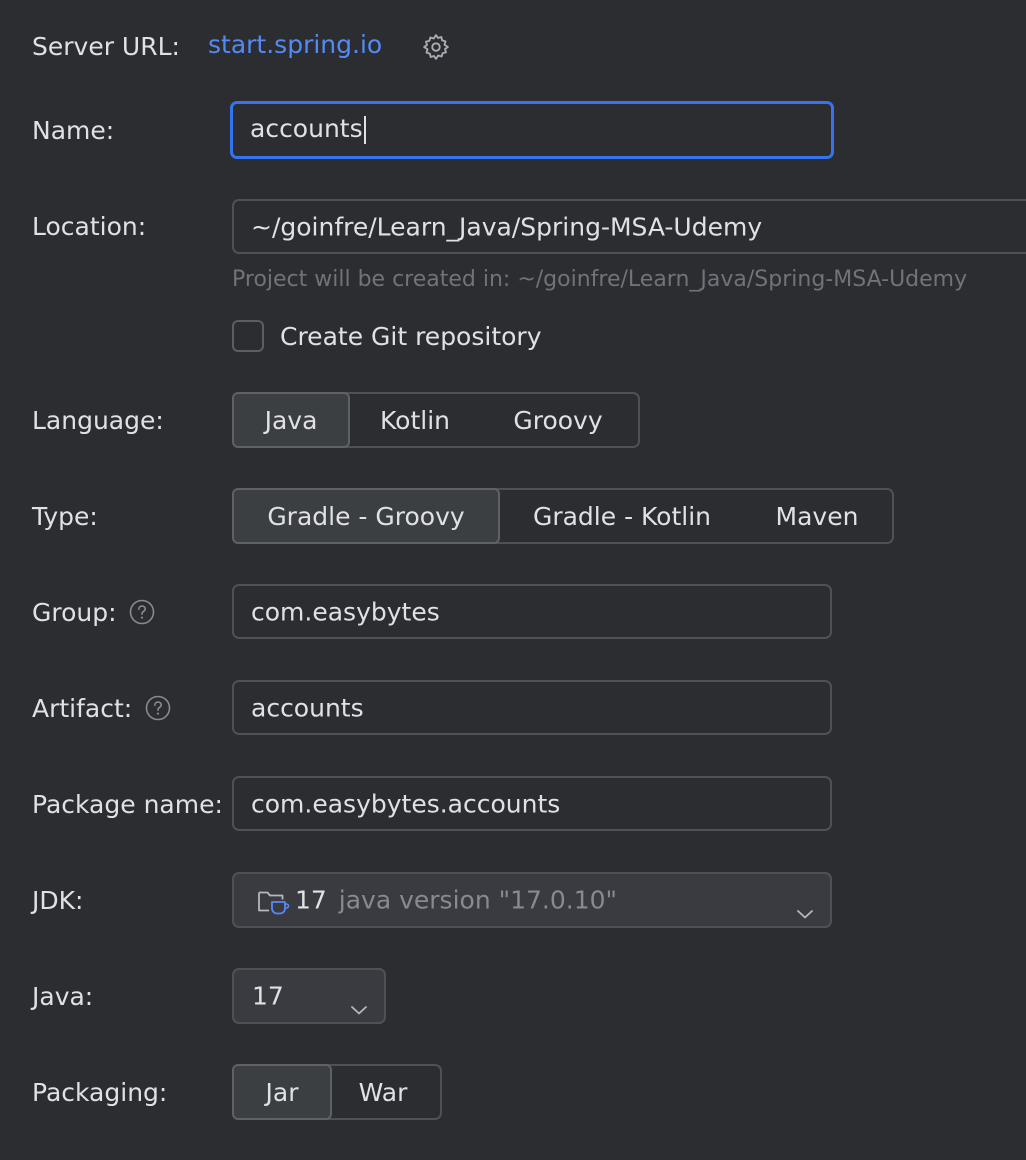 The height and width of the screenshot is (1160, 1026). What do you see at coordinates (89, 226) in the screenshot?
I see `location-label: Location:` at bounding box center [89, 226].